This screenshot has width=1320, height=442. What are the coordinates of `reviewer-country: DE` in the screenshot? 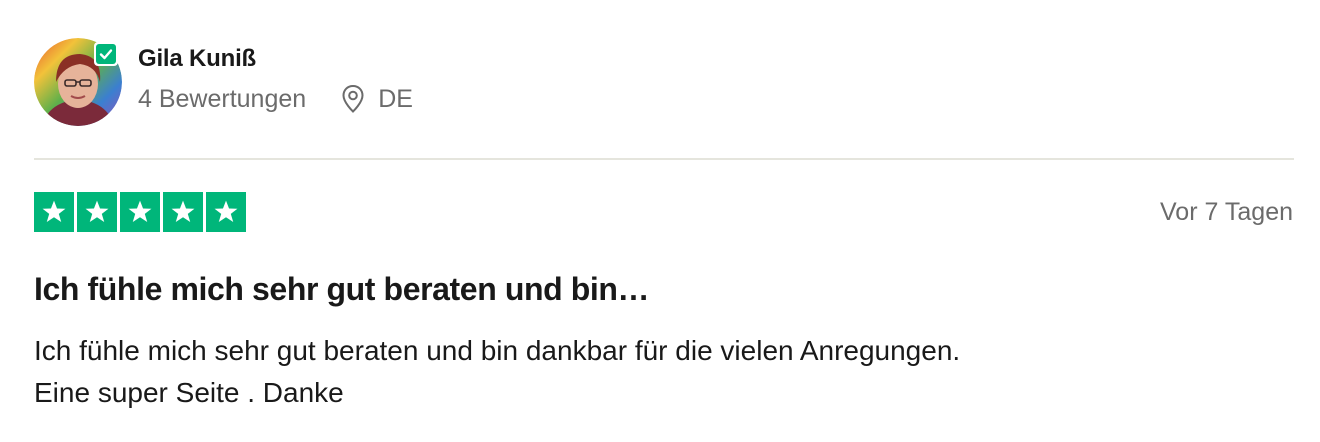 It's located at (395, 99).